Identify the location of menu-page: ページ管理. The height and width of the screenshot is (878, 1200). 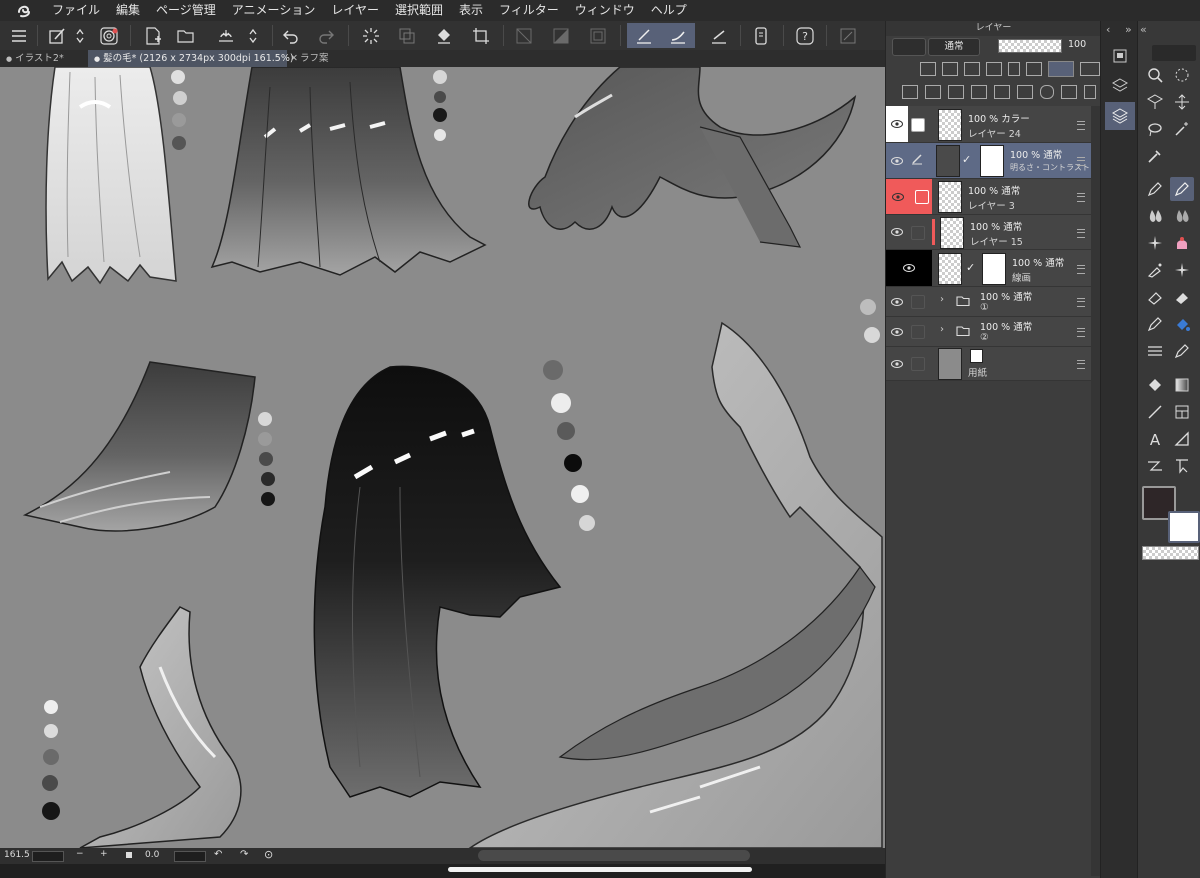
(186, 10).